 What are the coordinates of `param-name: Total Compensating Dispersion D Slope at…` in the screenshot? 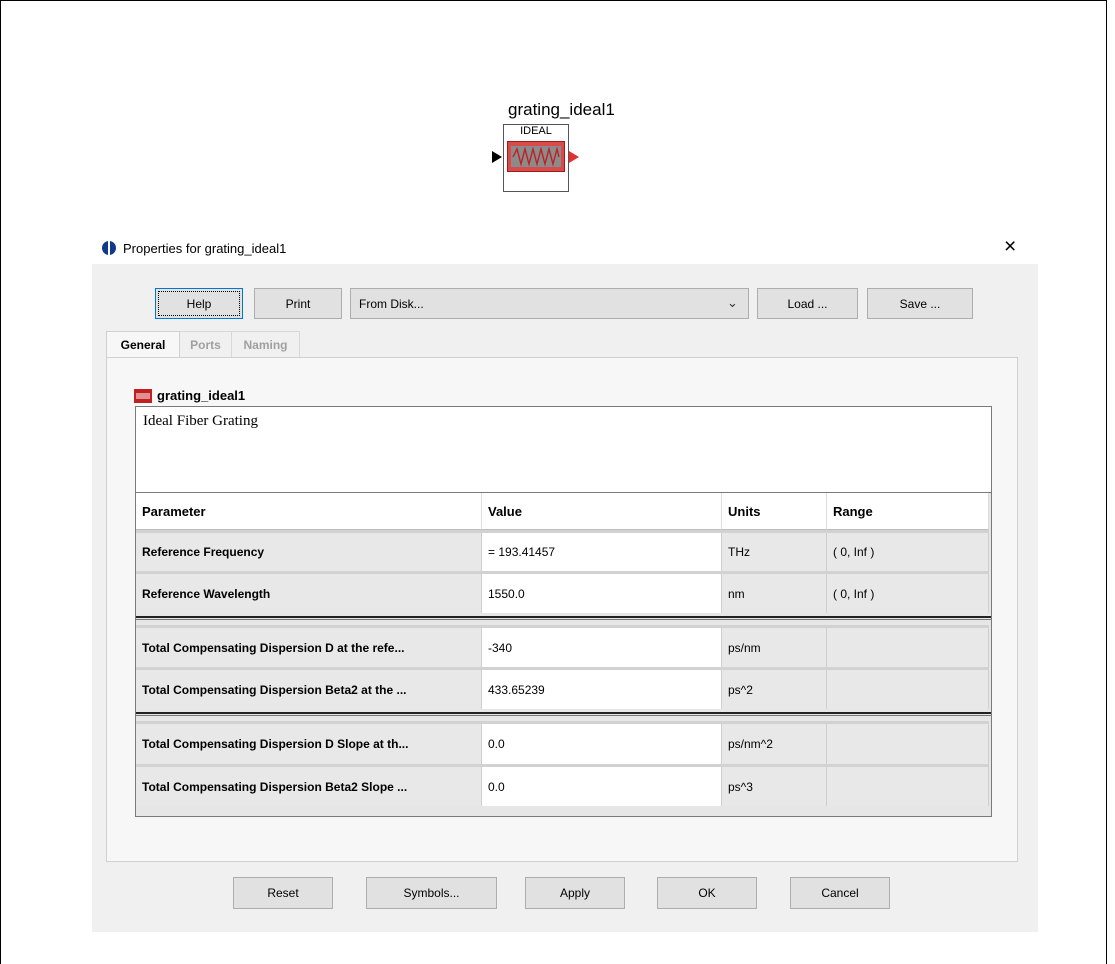 It's located at (309, 742).